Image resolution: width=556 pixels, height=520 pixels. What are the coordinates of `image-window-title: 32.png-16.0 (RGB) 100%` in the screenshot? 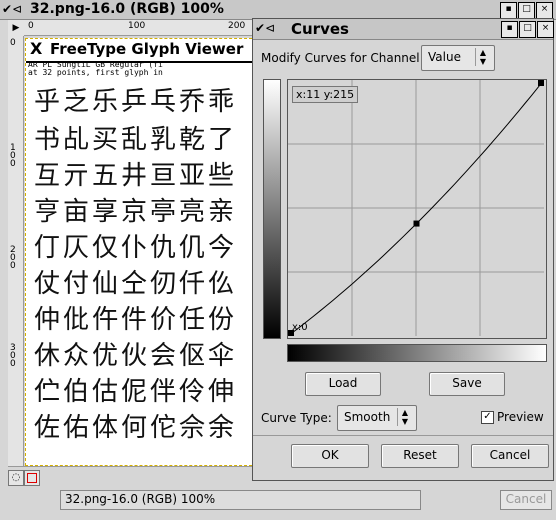 It's located at (127, 9).